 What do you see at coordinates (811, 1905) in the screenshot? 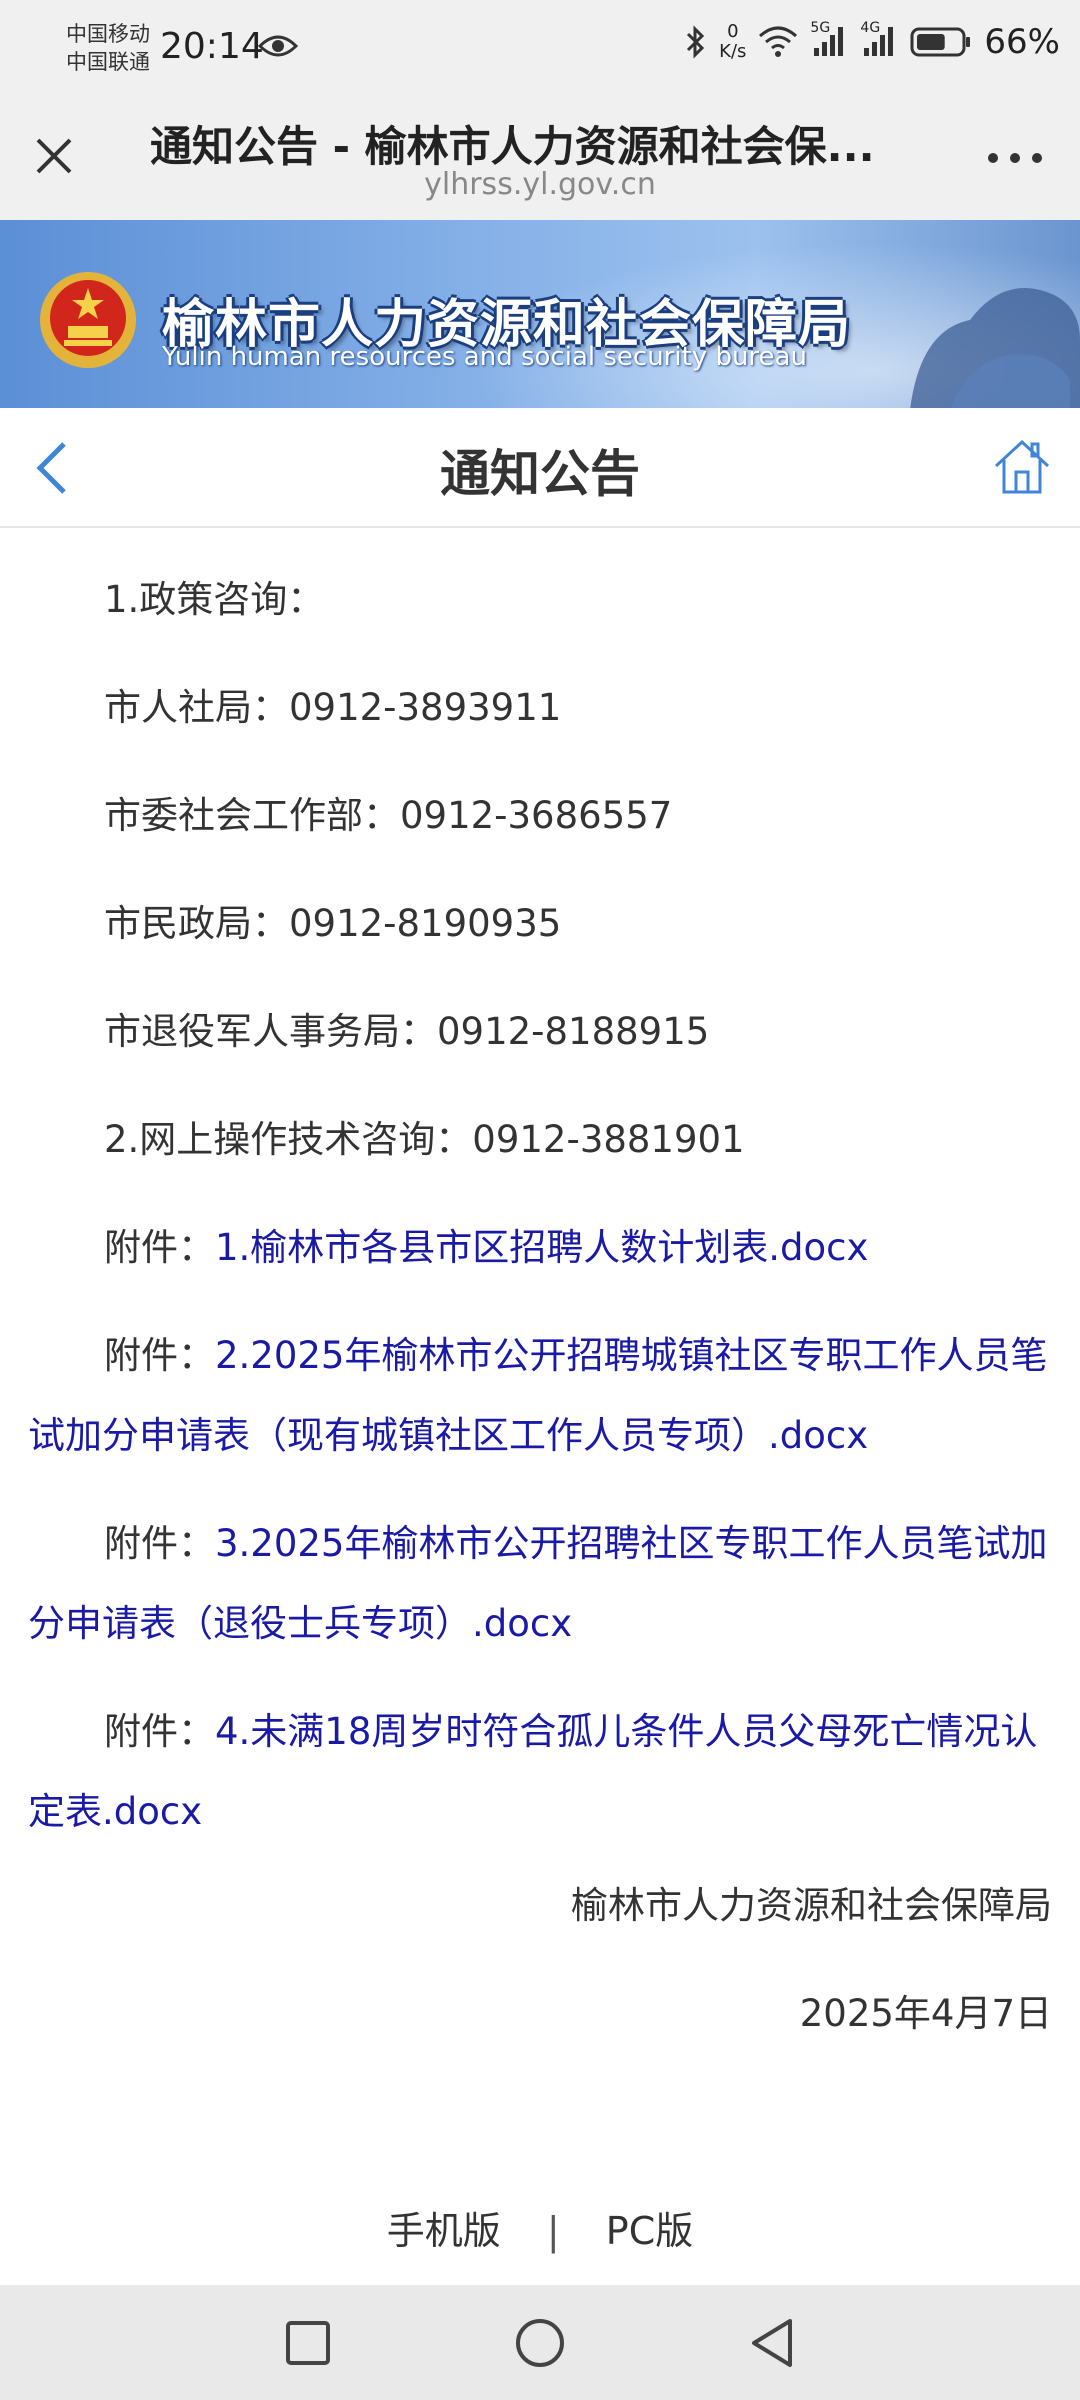
I see `signature: 榆林市人力资源和社会保障局` at bounding box center [811, 1905].